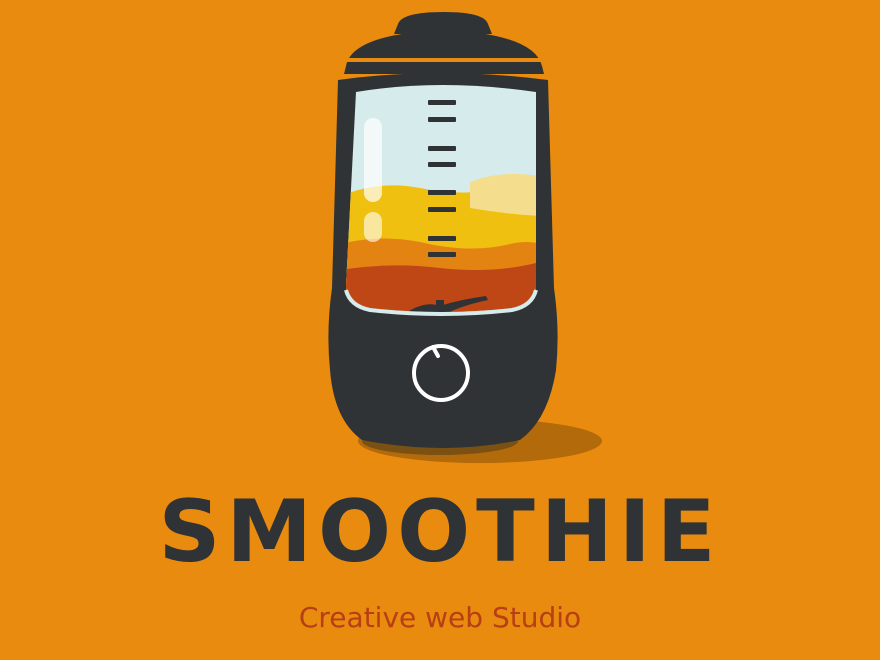  Describe the element at coordinates (444, 52) in the screenshot. I see `blender-lid` at that location.